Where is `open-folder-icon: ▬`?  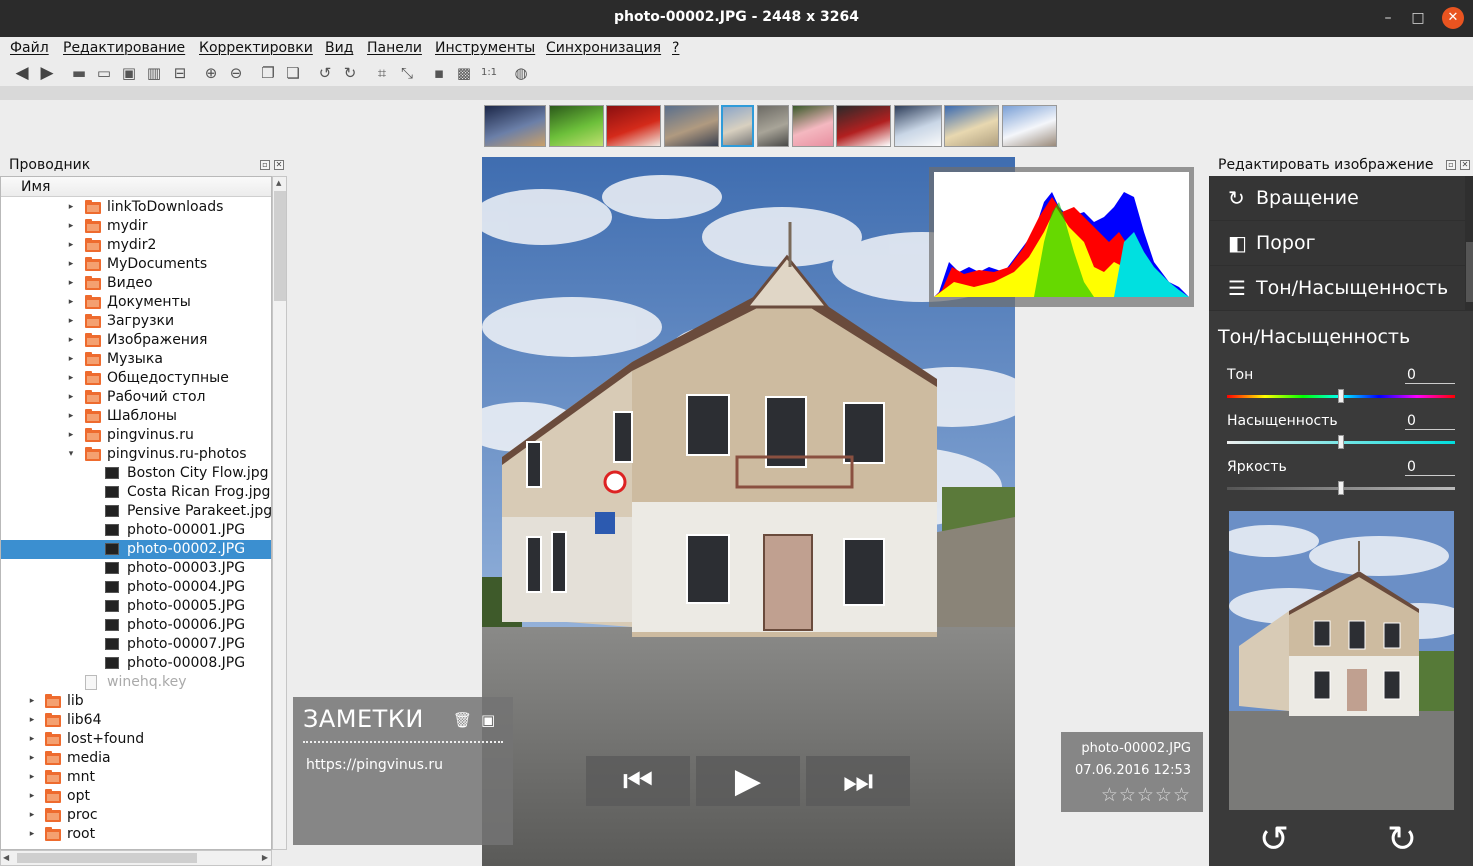
open-folder-icon: ▬ is located at coordinates (79, 73).